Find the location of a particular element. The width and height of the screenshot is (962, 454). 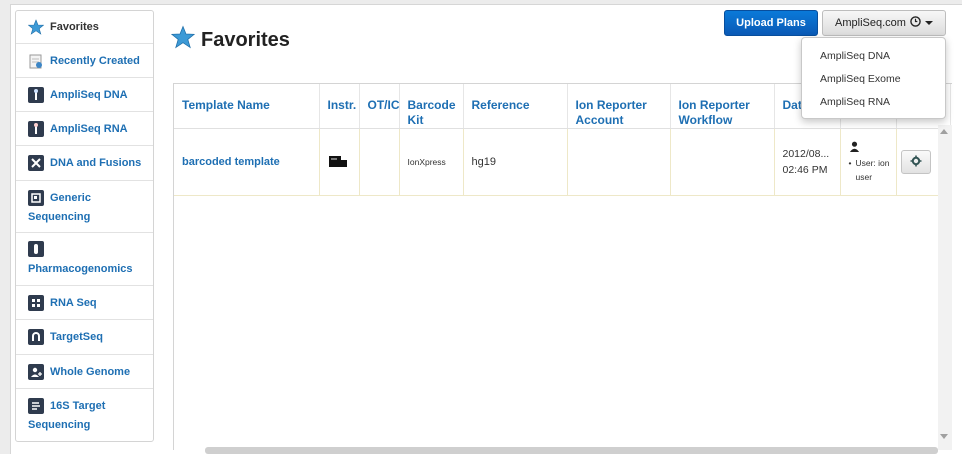

gear-icon is located at coordinates (916, 162).